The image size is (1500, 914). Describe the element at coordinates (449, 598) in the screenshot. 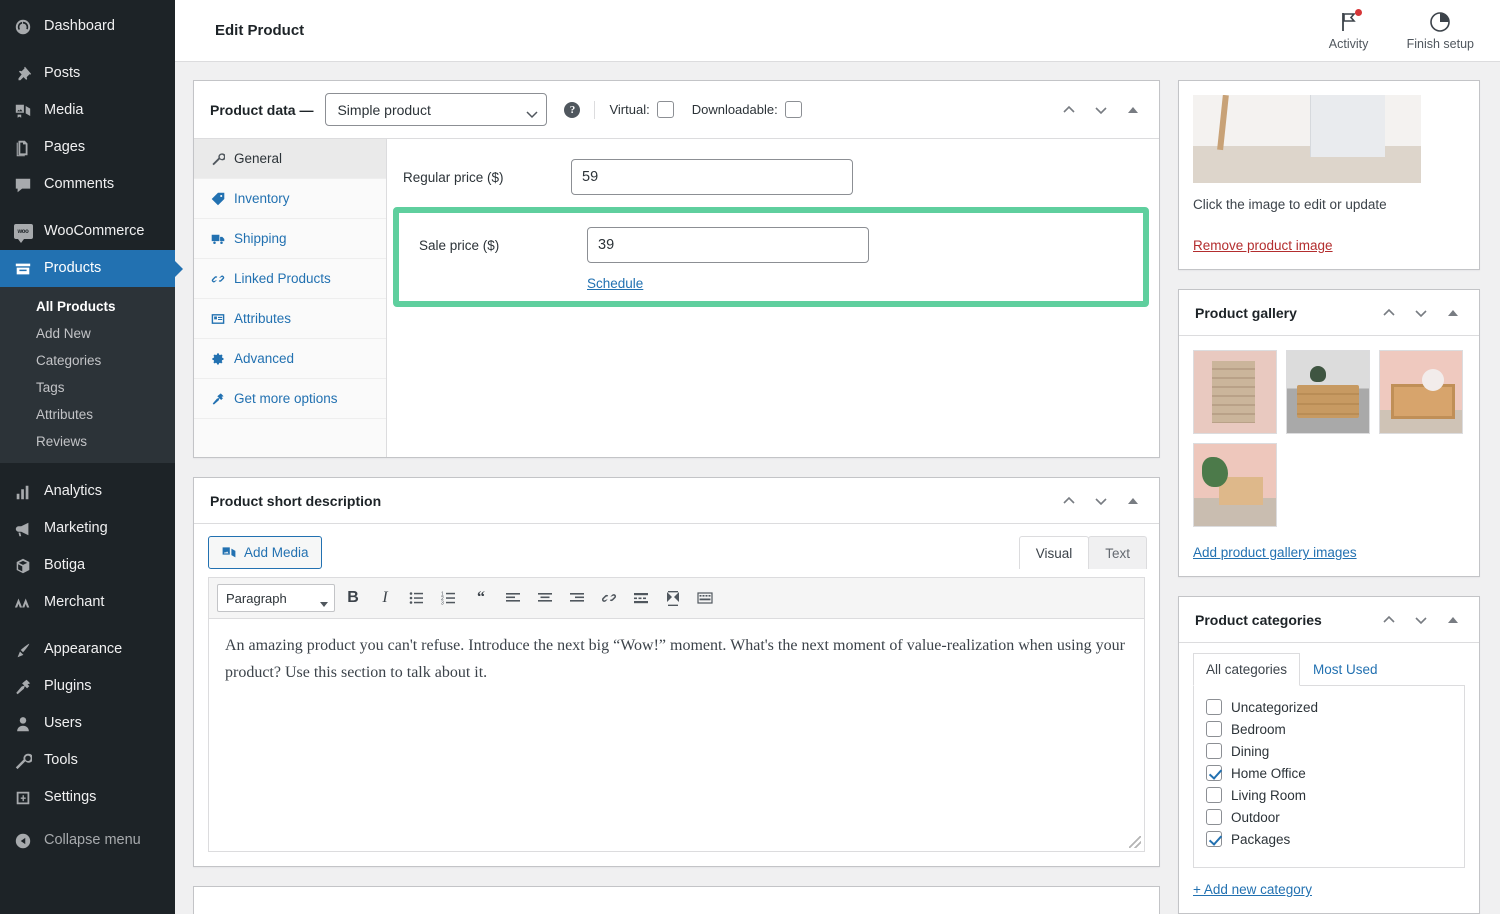

I see `numbered-list-icon: 123` at that location.